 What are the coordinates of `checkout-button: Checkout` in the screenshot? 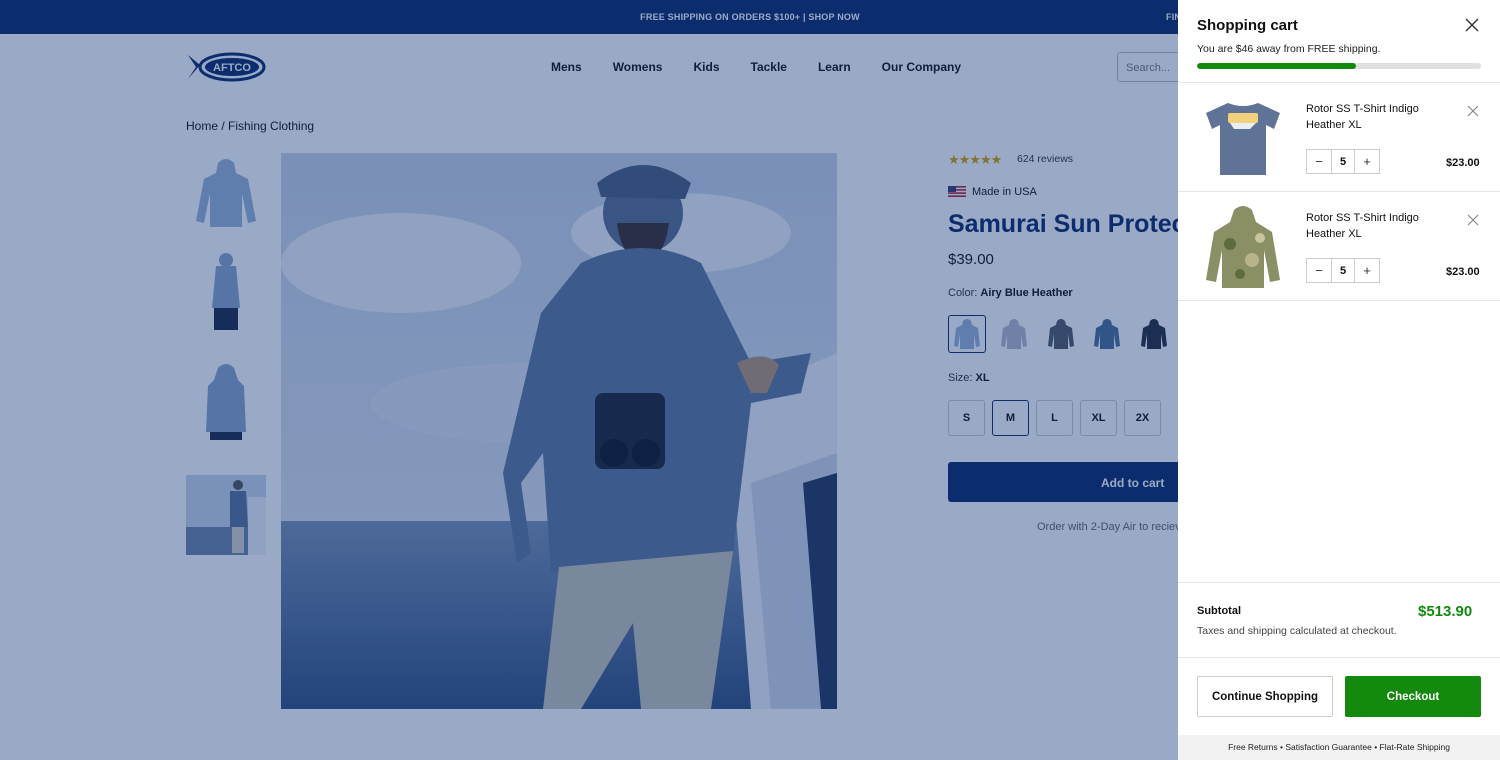 It's located at (1413, 696).